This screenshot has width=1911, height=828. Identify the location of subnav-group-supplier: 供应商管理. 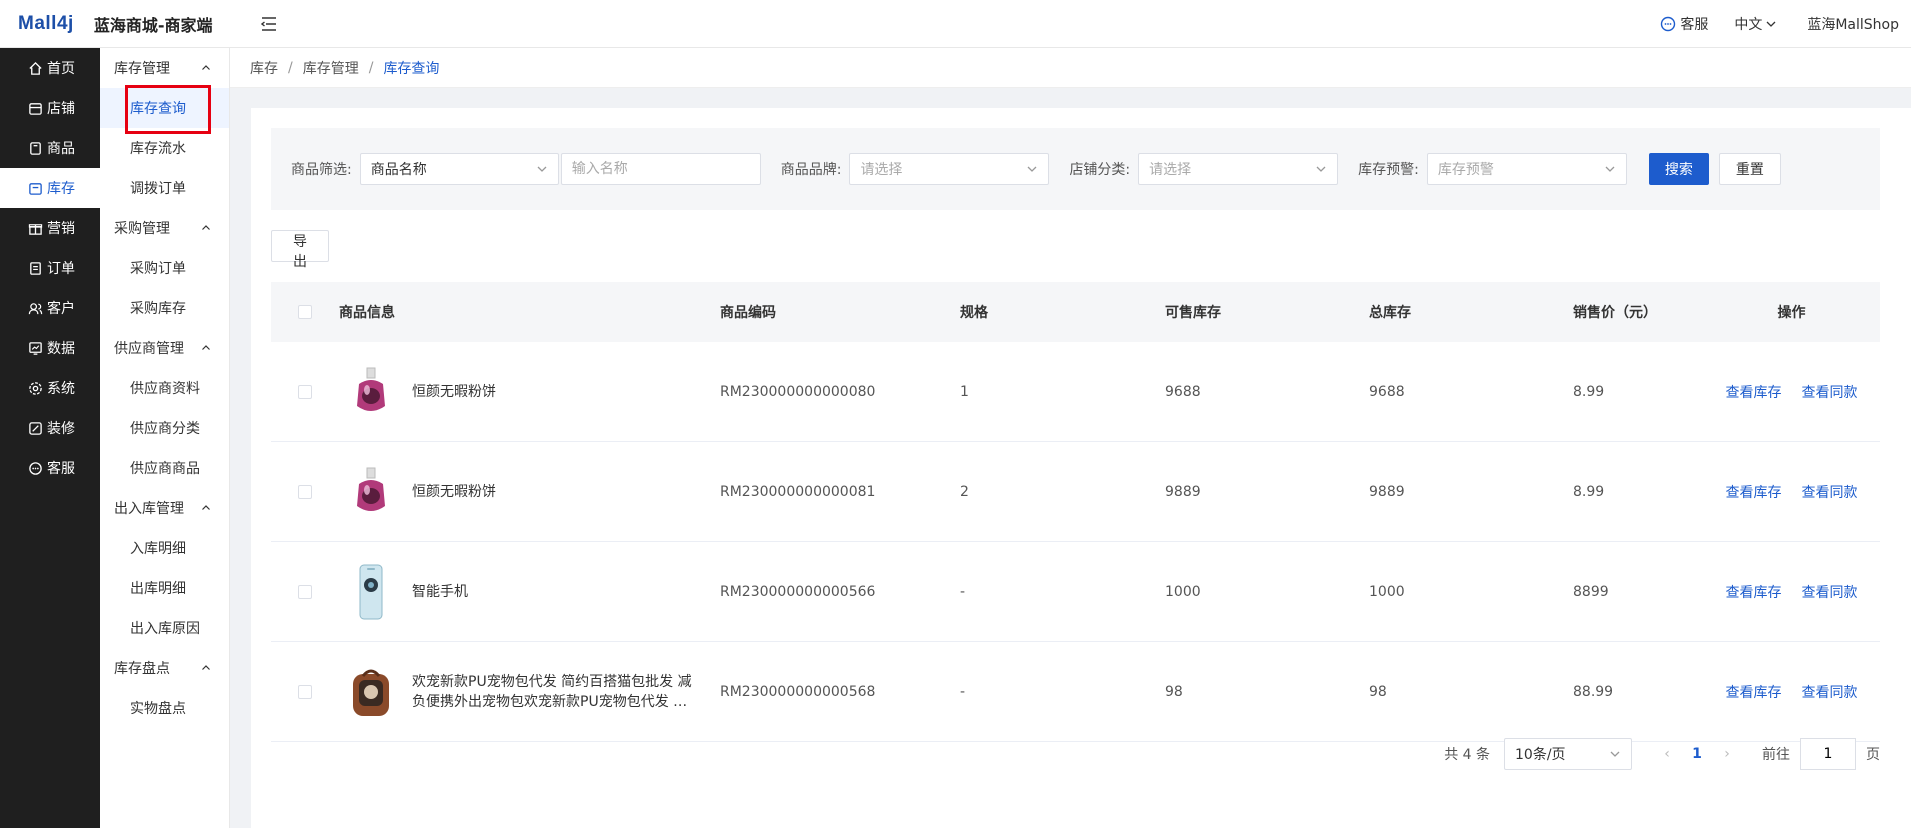
(164, 348).